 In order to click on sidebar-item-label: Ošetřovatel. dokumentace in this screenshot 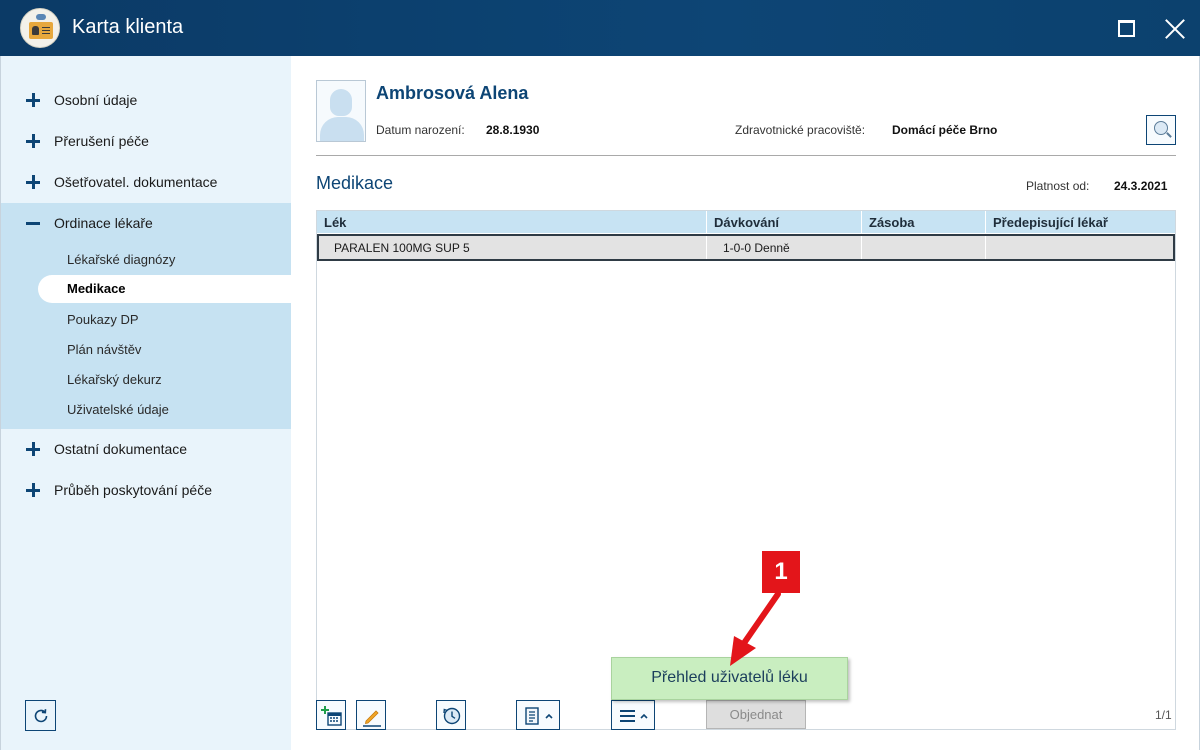, I will do `click(136, 182)`.